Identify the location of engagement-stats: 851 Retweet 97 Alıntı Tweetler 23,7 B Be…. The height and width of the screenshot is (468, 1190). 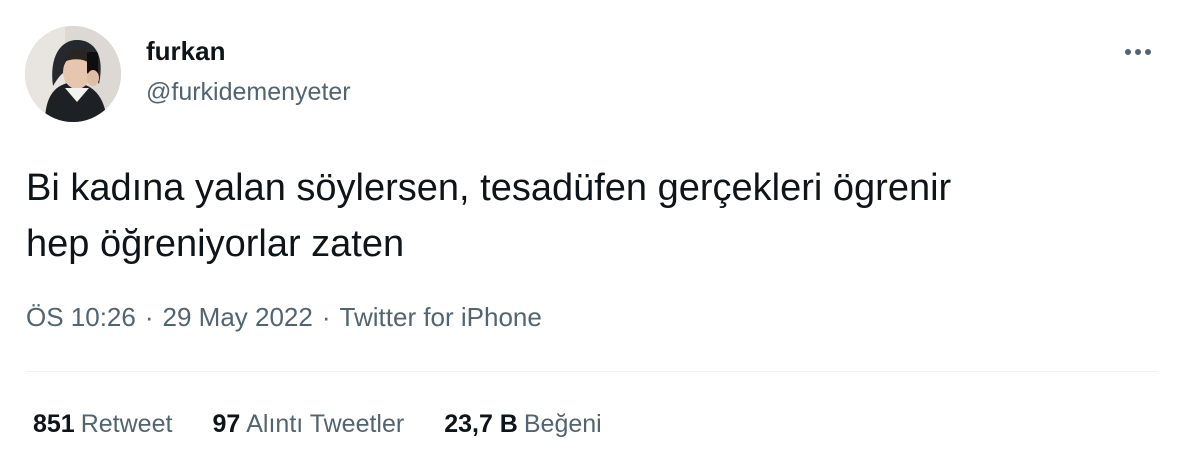
(337, 424).